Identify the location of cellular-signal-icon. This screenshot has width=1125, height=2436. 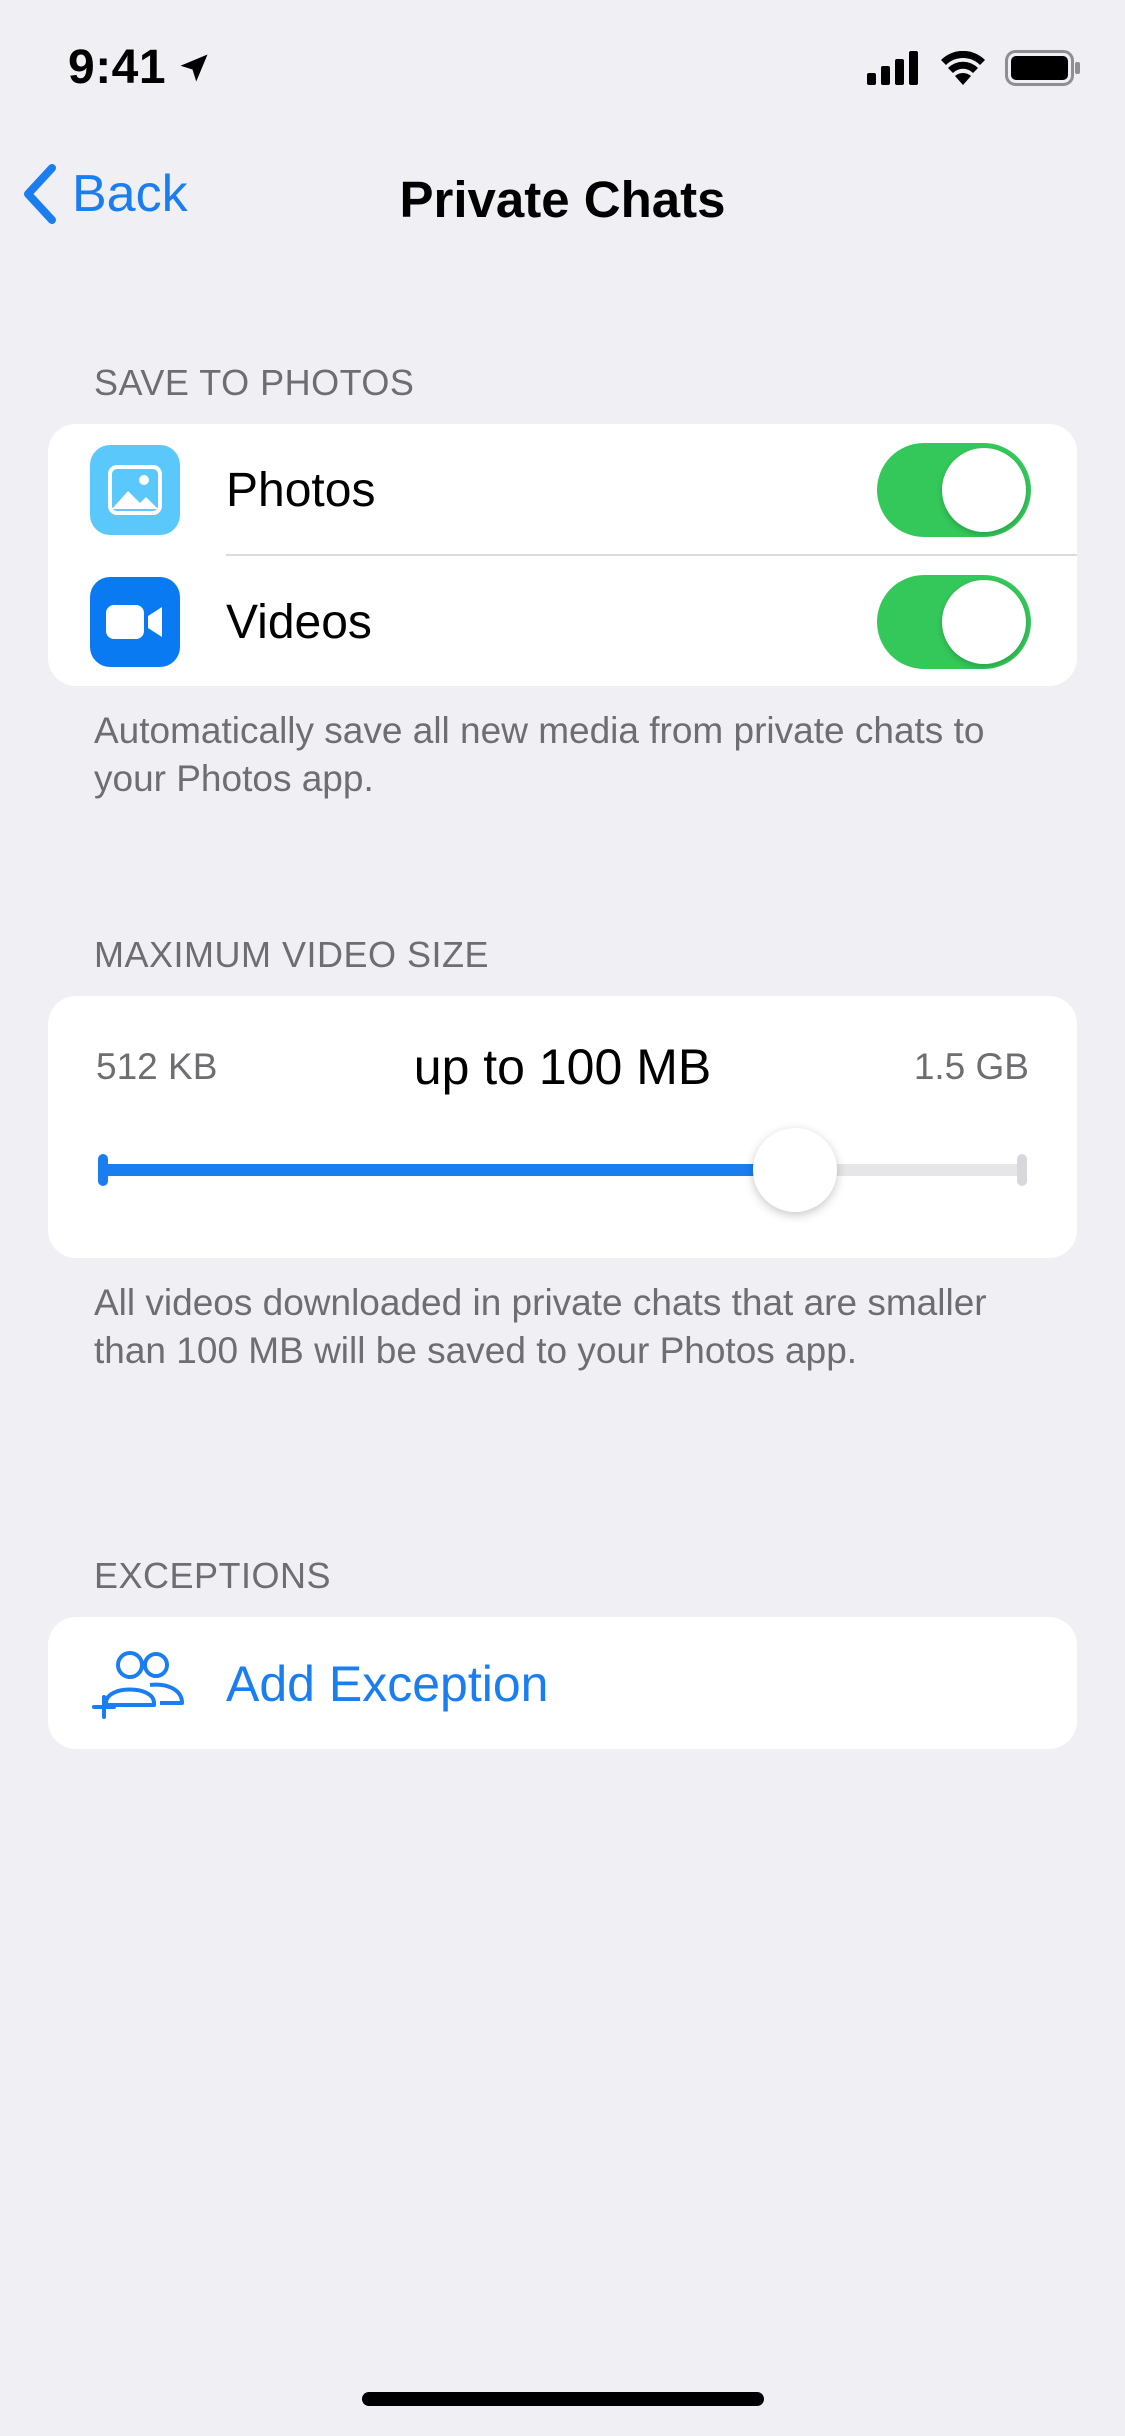
(892, 68).